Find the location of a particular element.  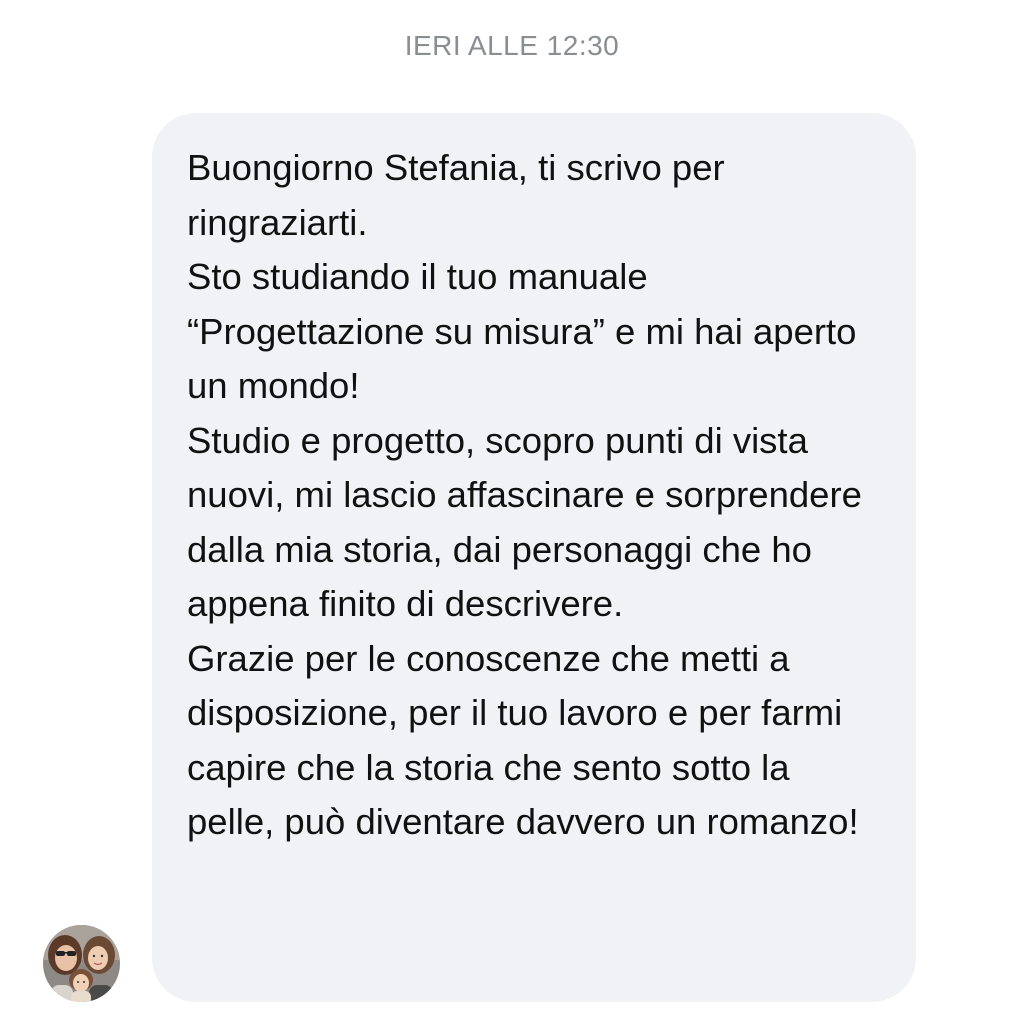

avatar-icon is located at coordinates (81, 963).